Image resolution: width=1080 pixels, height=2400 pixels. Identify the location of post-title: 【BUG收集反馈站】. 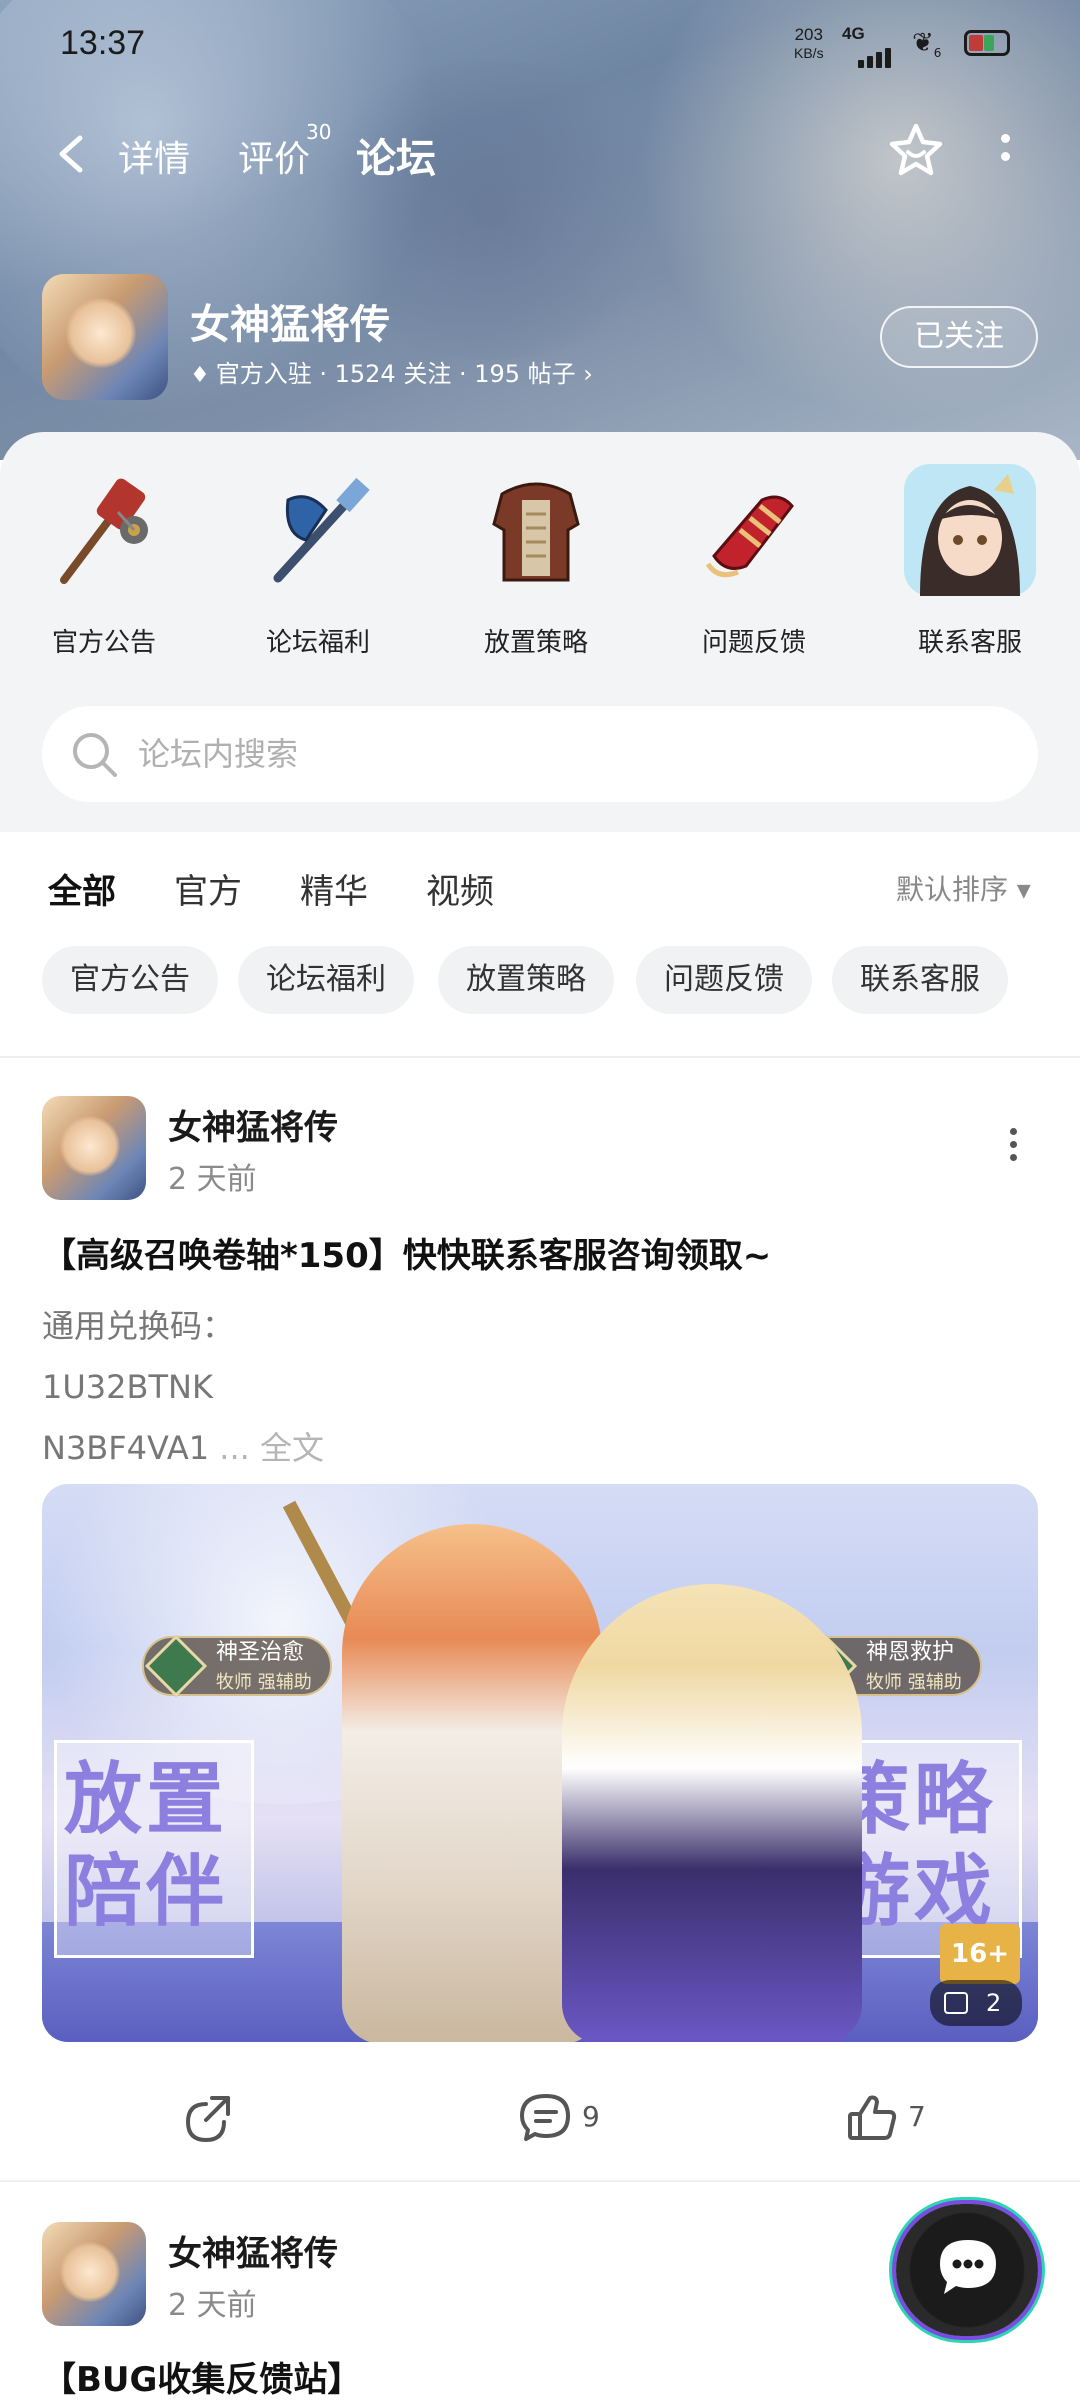
(201, 2376).